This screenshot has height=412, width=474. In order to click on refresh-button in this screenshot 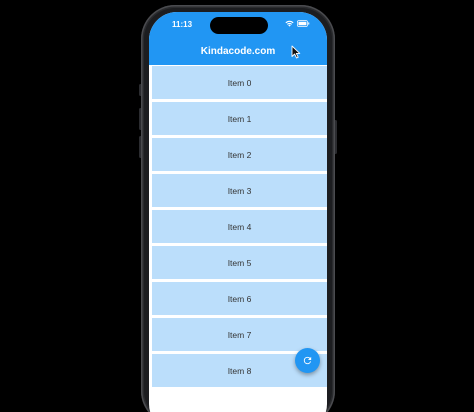, I will do `click(307, 360)`.